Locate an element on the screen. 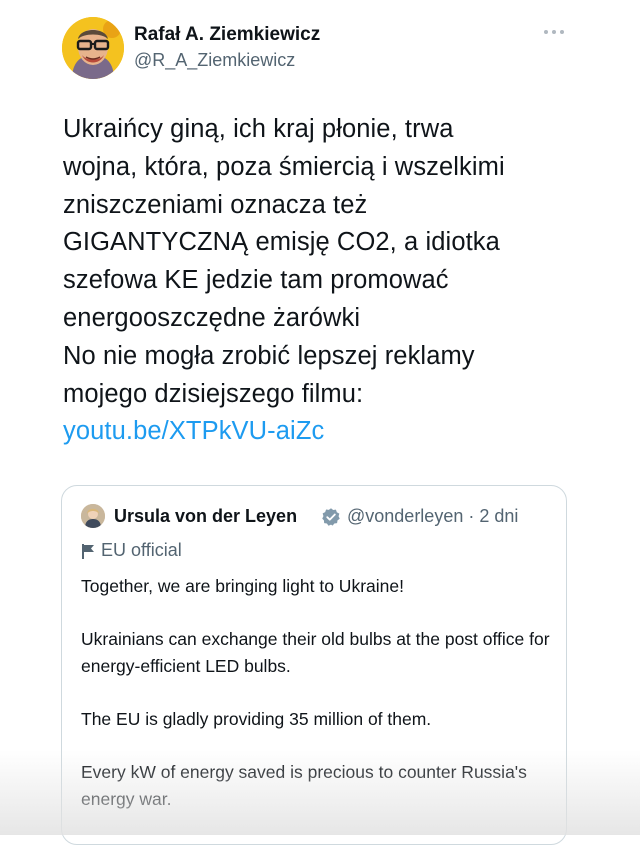 The image size is (640, 845). official-label: EU official is located at coordinates (131, 550).